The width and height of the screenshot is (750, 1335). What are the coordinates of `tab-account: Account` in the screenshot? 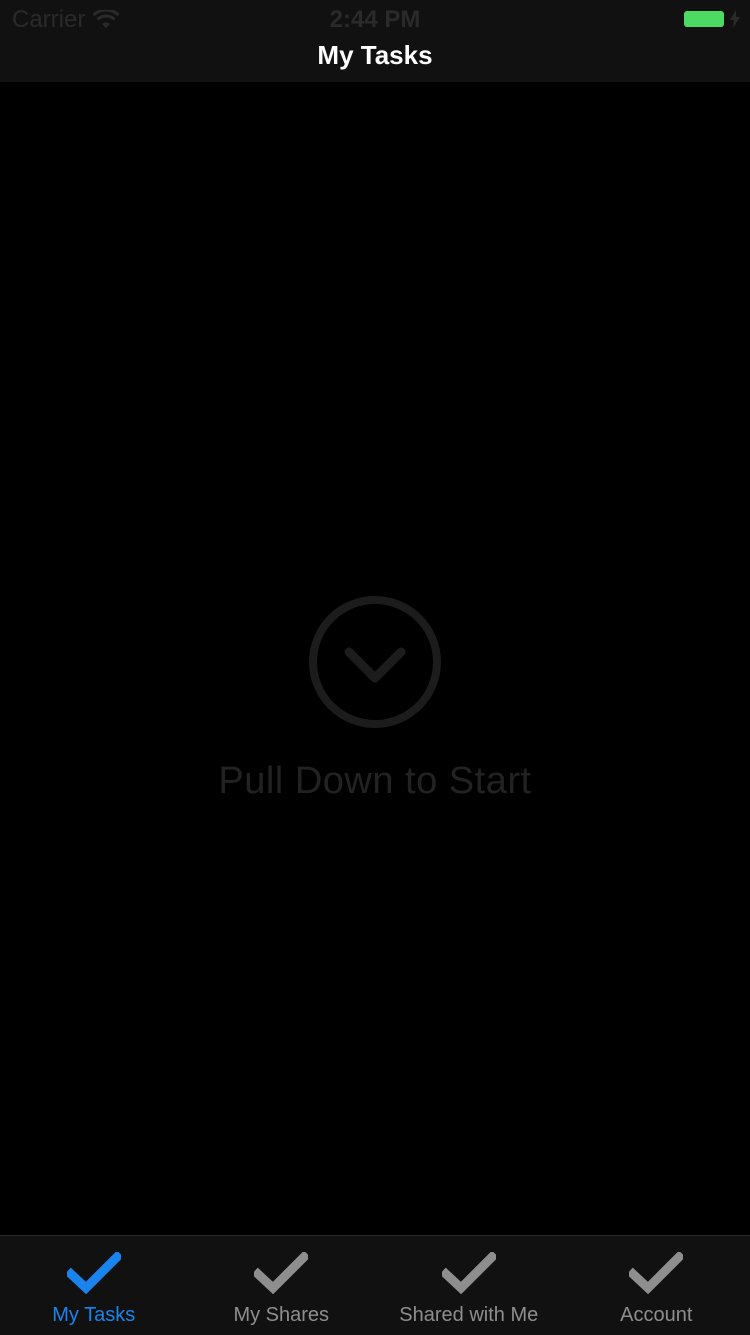 It's located at (656, 1285).